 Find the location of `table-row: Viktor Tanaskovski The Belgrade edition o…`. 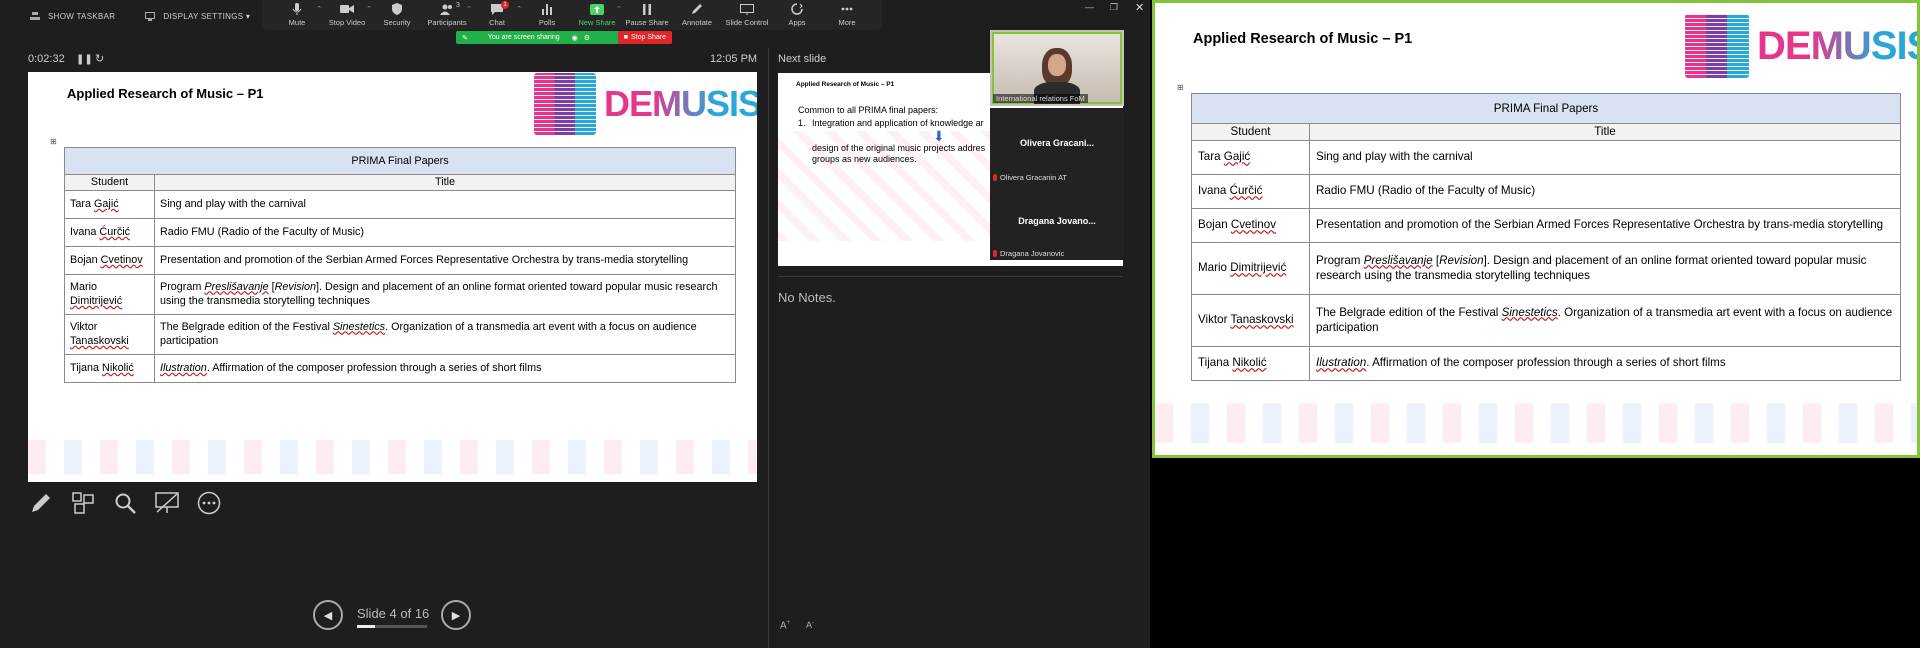

table-row: Viktor Tanaskovski The Belgrade edition o… is located at coordinates (1546, 320).